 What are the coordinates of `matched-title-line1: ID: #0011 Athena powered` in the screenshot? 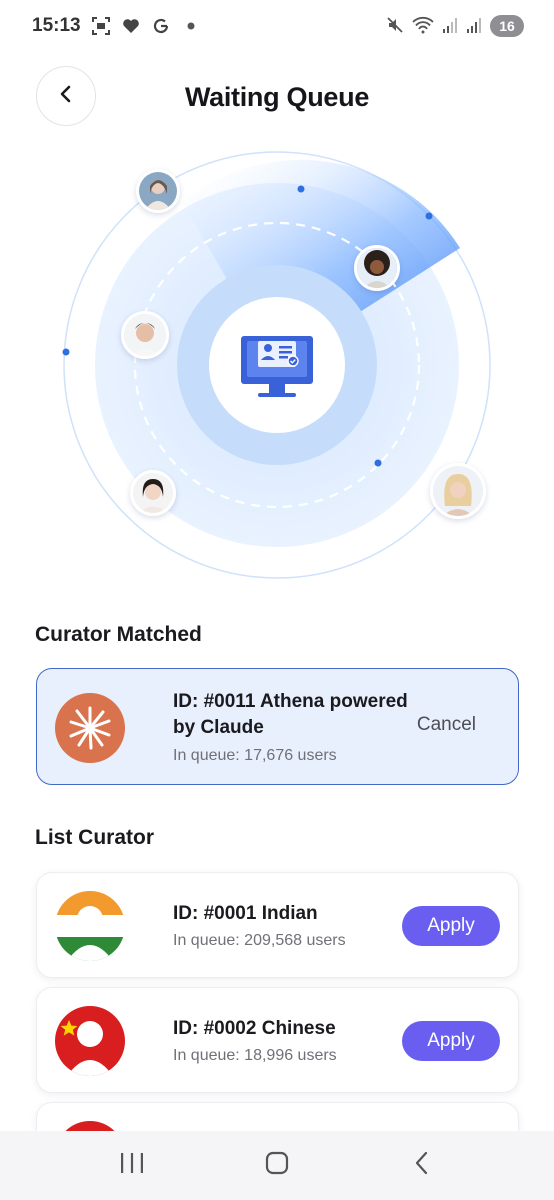 It's located at (290, 701).